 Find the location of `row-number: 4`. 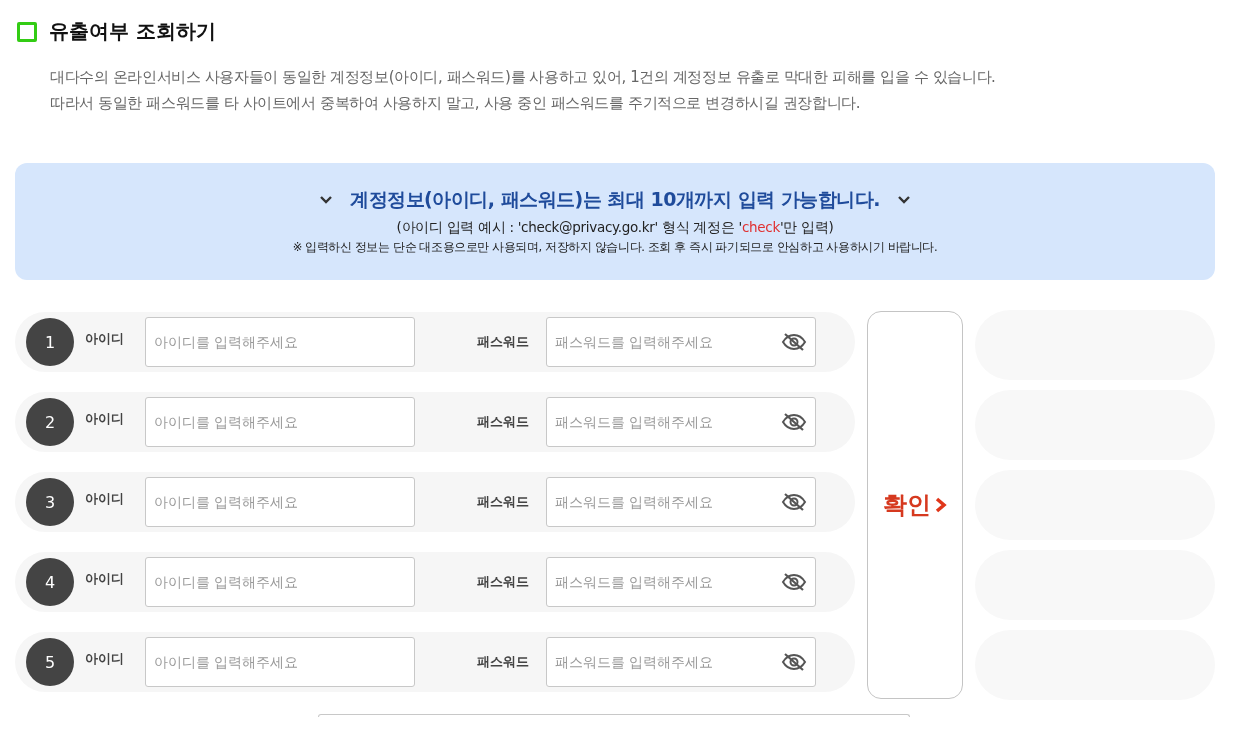

row-number: 4 is located at coordinates (50, 582).